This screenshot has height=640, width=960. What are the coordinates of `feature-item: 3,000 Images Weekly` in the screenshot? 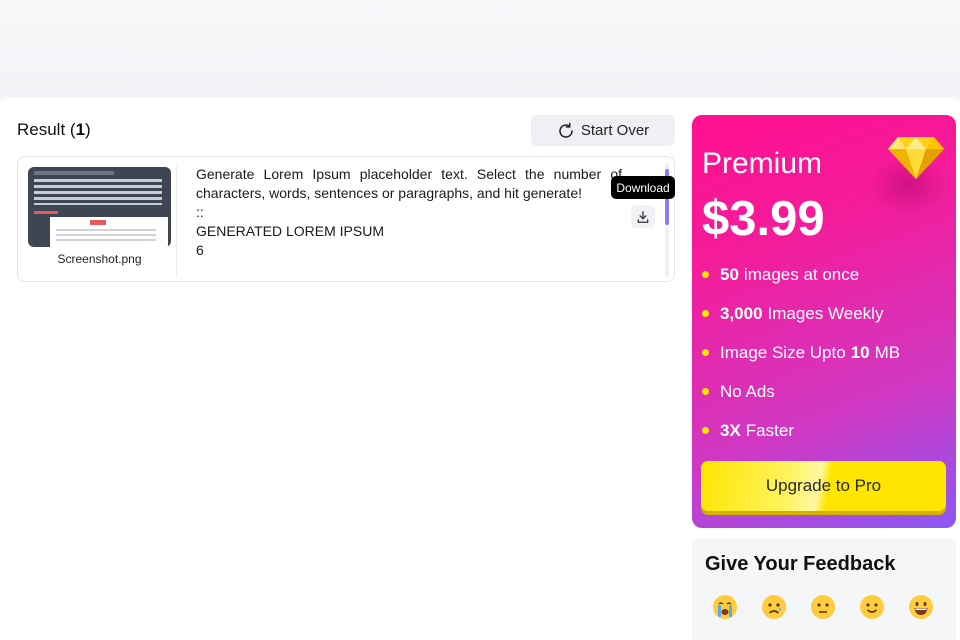 It's located at (801, 313).